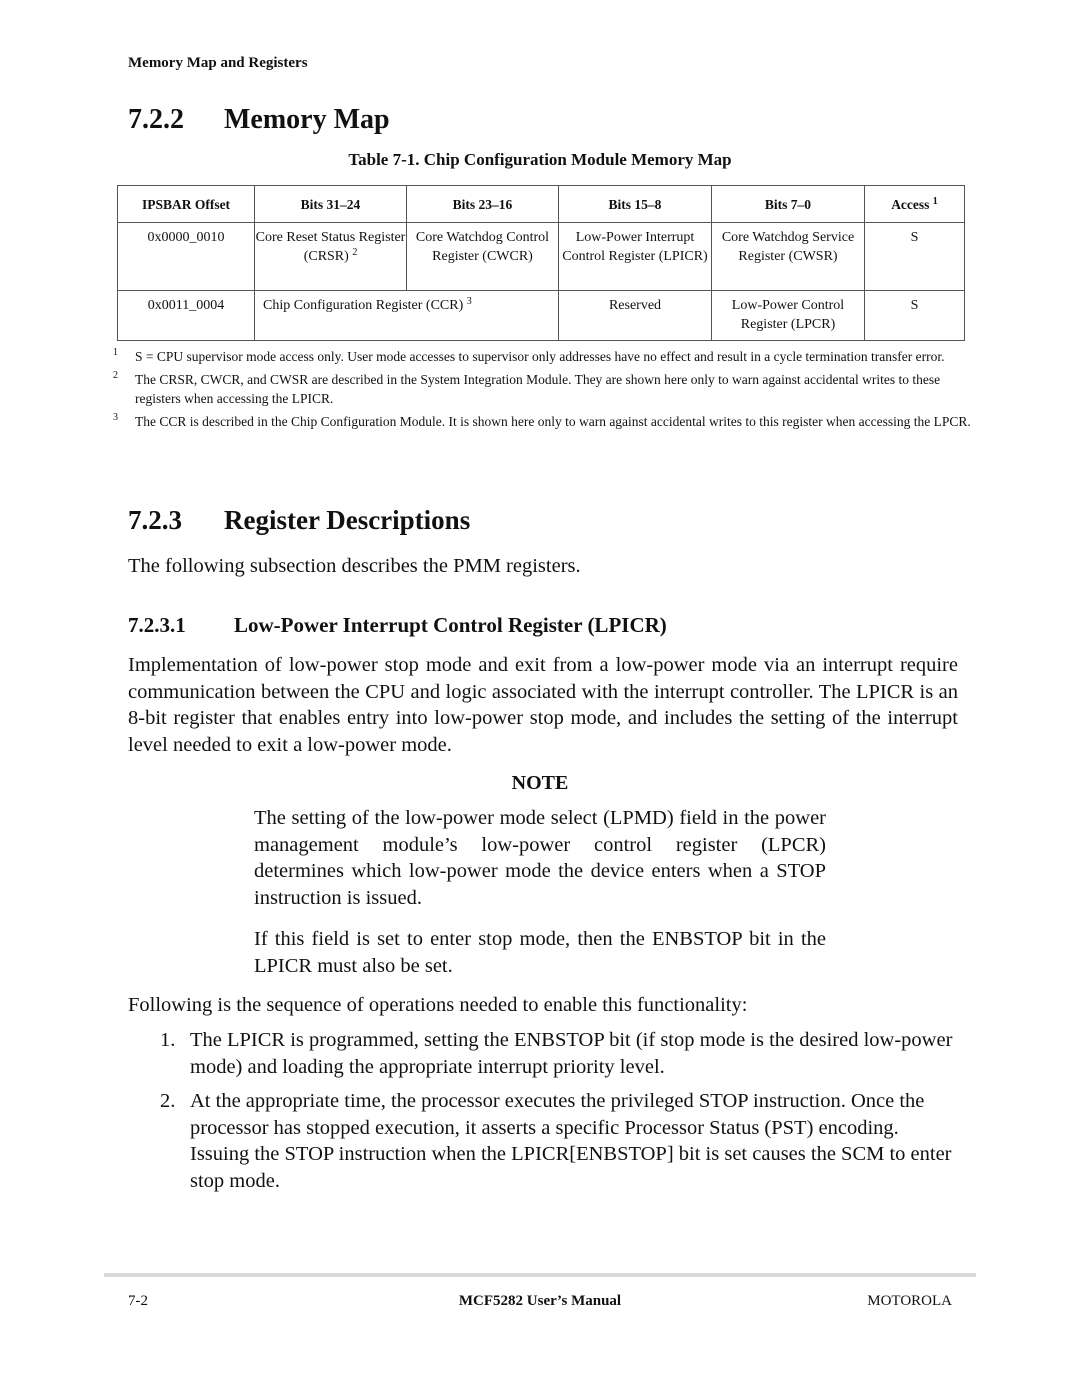 The height and width of the screenshot is (1397, 1080). Describe the element at coordinates (363, 305) in the screenshot. I see `cell-text: Chip Configuration Register (CCR)` at that location.